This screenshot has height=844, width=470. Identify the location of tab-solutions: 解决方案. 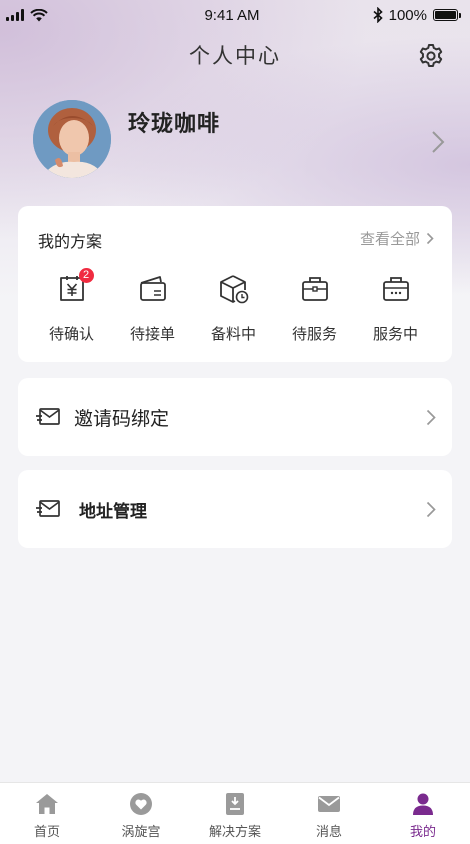
(235, 813).